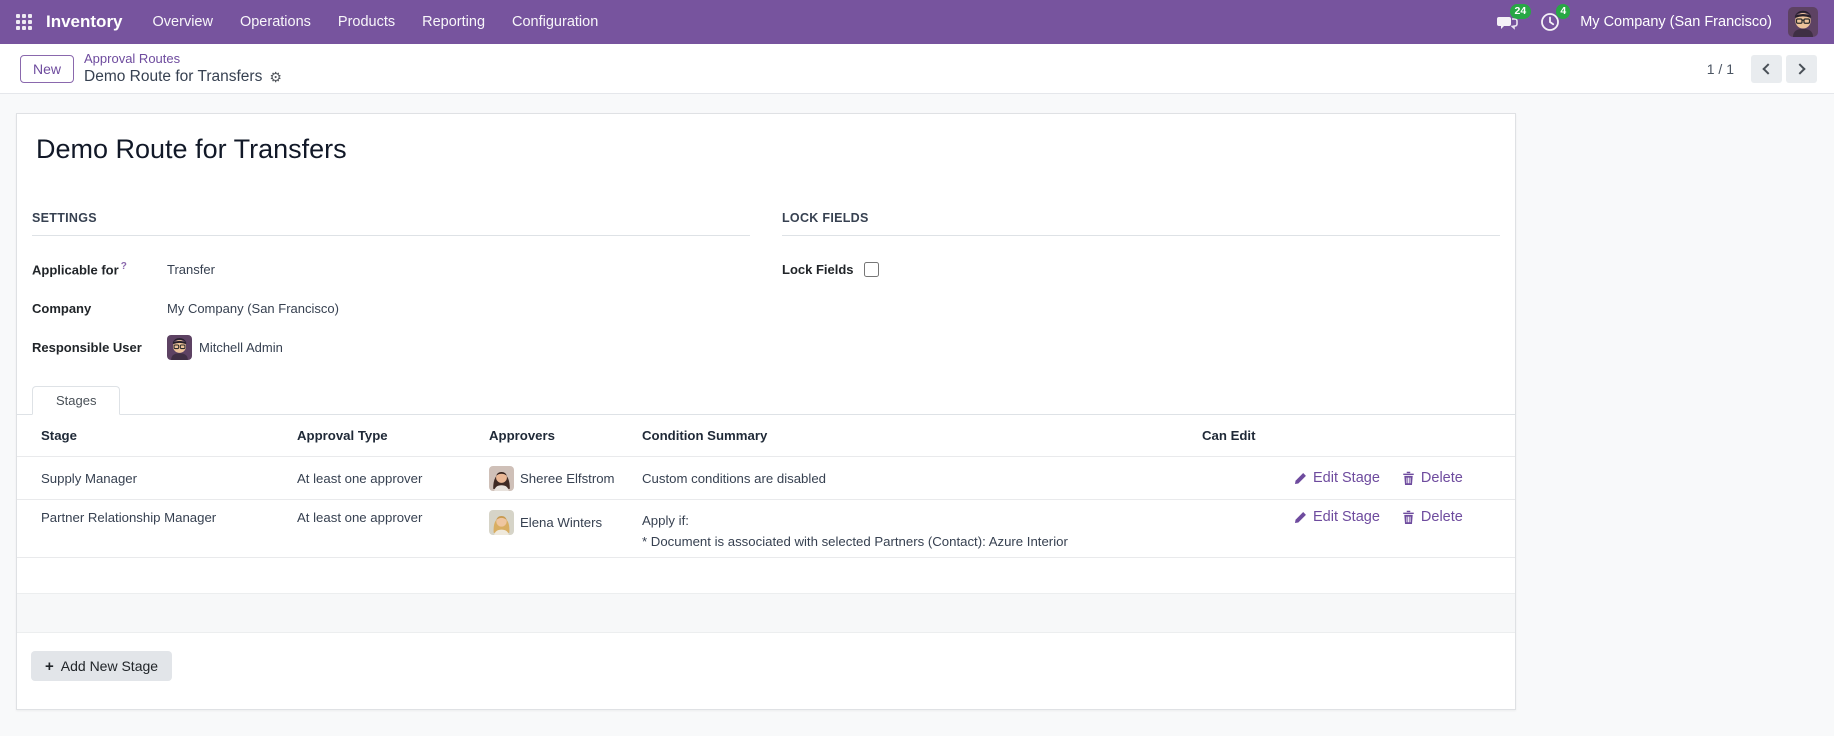 Image resolution: width=1834 pixels, height=736 pixels. What do you see at coordinates (734, 478) in the screenshot?
I see `condition-summary-cell: Custom conditions are disabled` at bounding box center [734, 478].